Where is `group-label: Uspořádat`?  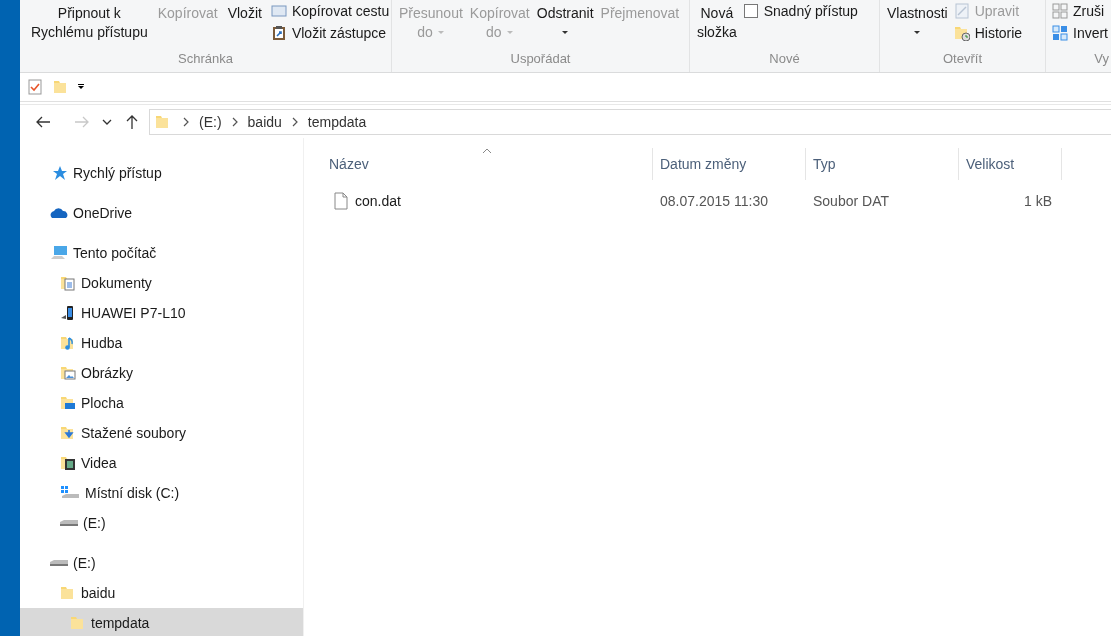 group-label: Uspořádat is located at coordinates (540, 59).